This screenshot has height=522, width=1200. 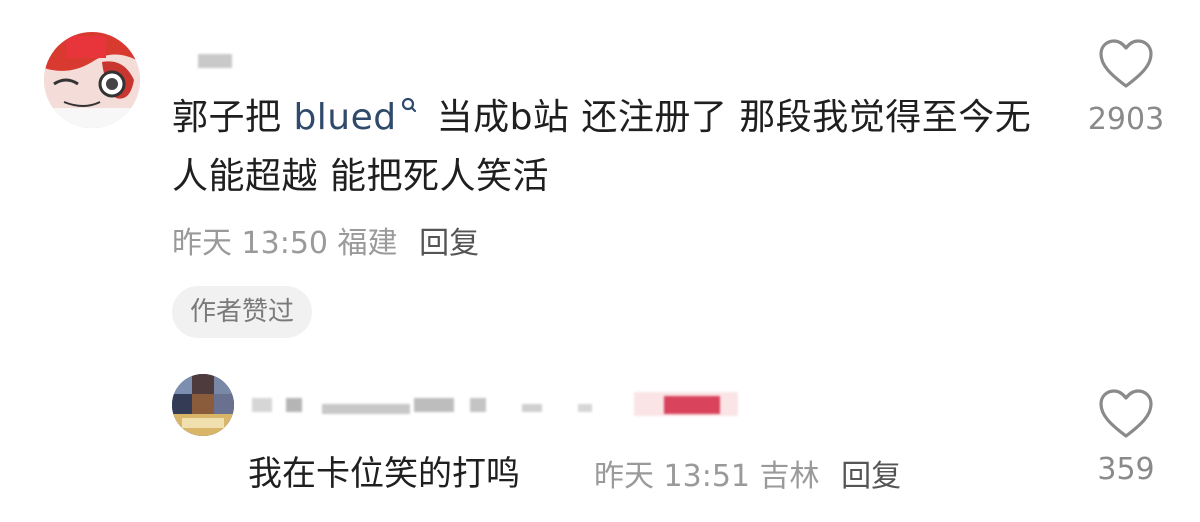 I want to click on search-icon, so click(x=409, y=106).